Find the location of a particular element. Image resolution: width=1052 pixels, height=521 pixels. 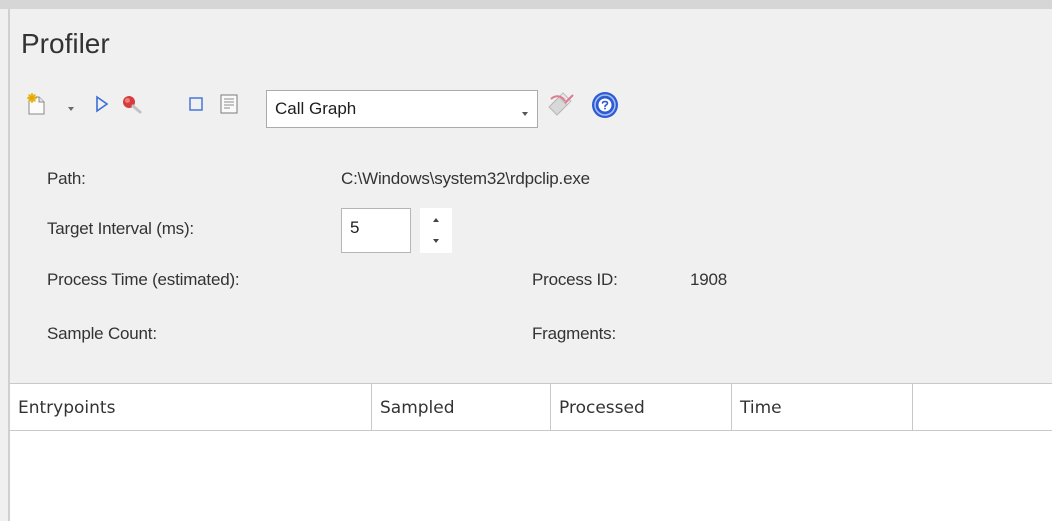

target-interval-value: 5 is located at coordinates (355, 227).